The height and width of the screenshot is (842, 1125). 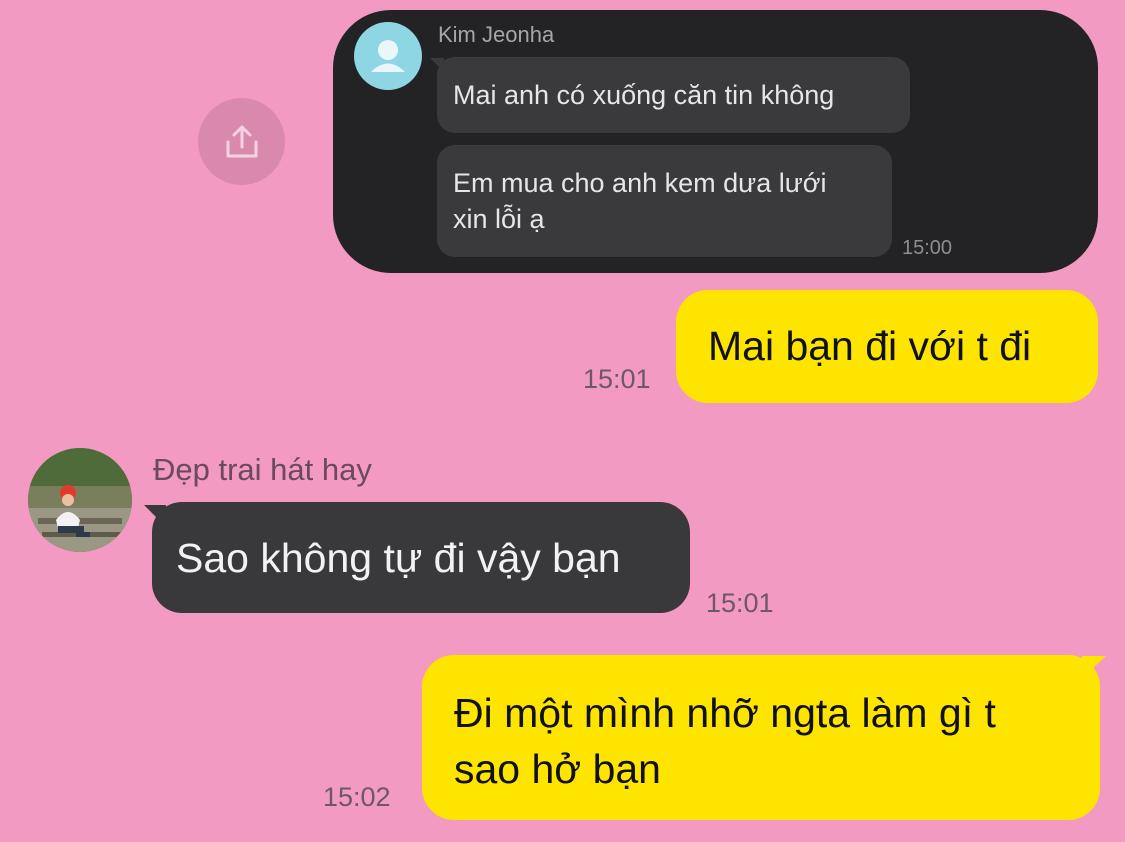 I want to click on message-text: Mai bạn đi với t đi, so click(x=870, y=346).